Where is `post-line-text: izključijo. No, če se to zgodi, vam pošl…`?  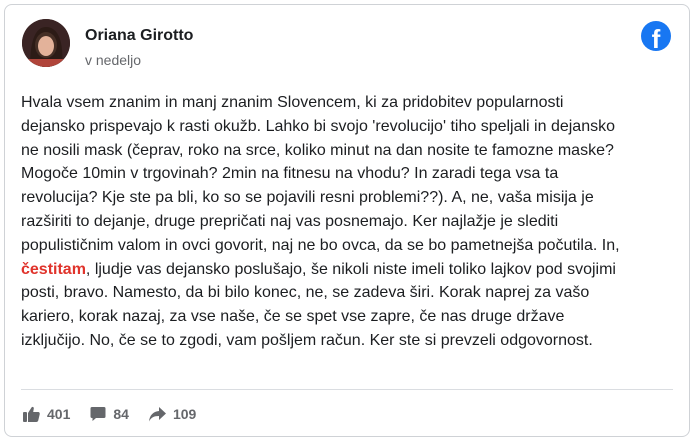 post-line-text: izključijo. No, če se to zgodi, vam pošl… is located at coordinates (307, 340).